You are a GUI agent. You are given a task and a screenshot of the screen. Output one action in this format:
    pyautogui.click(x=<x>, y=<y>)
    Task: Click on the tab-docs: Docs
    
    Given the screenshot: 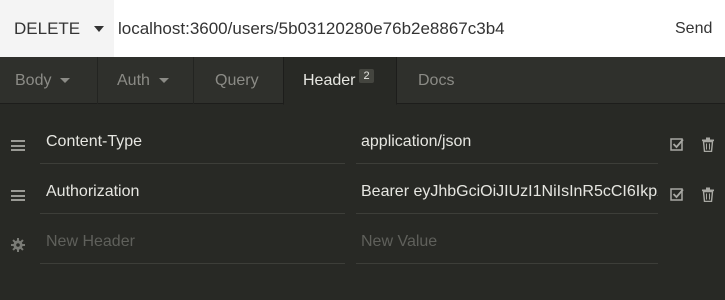 What is the action you would take?
    pyautogui.click(x=437, y=80)
    